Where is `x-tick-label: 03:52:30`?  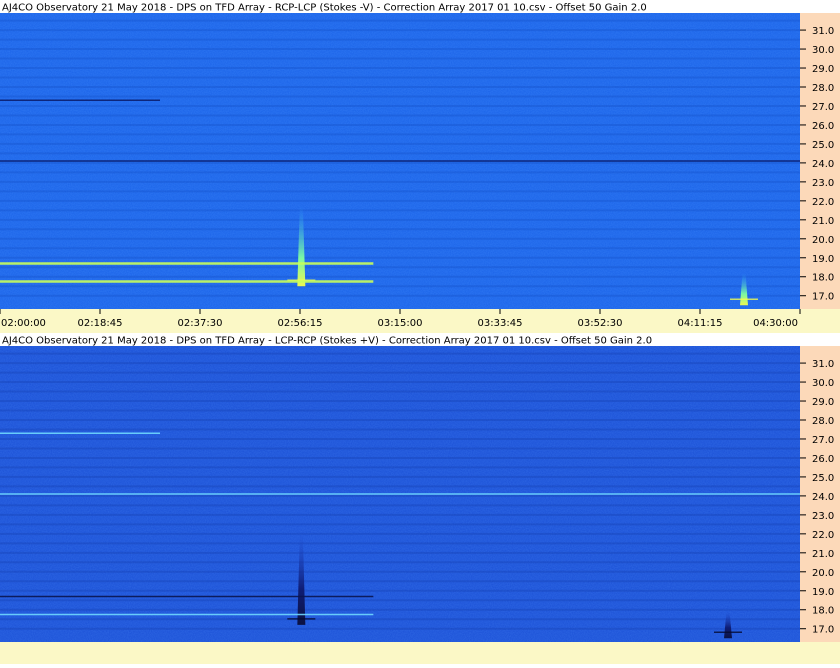
x-tick-label: 03:52:30 is located at coordinates (600, 323).